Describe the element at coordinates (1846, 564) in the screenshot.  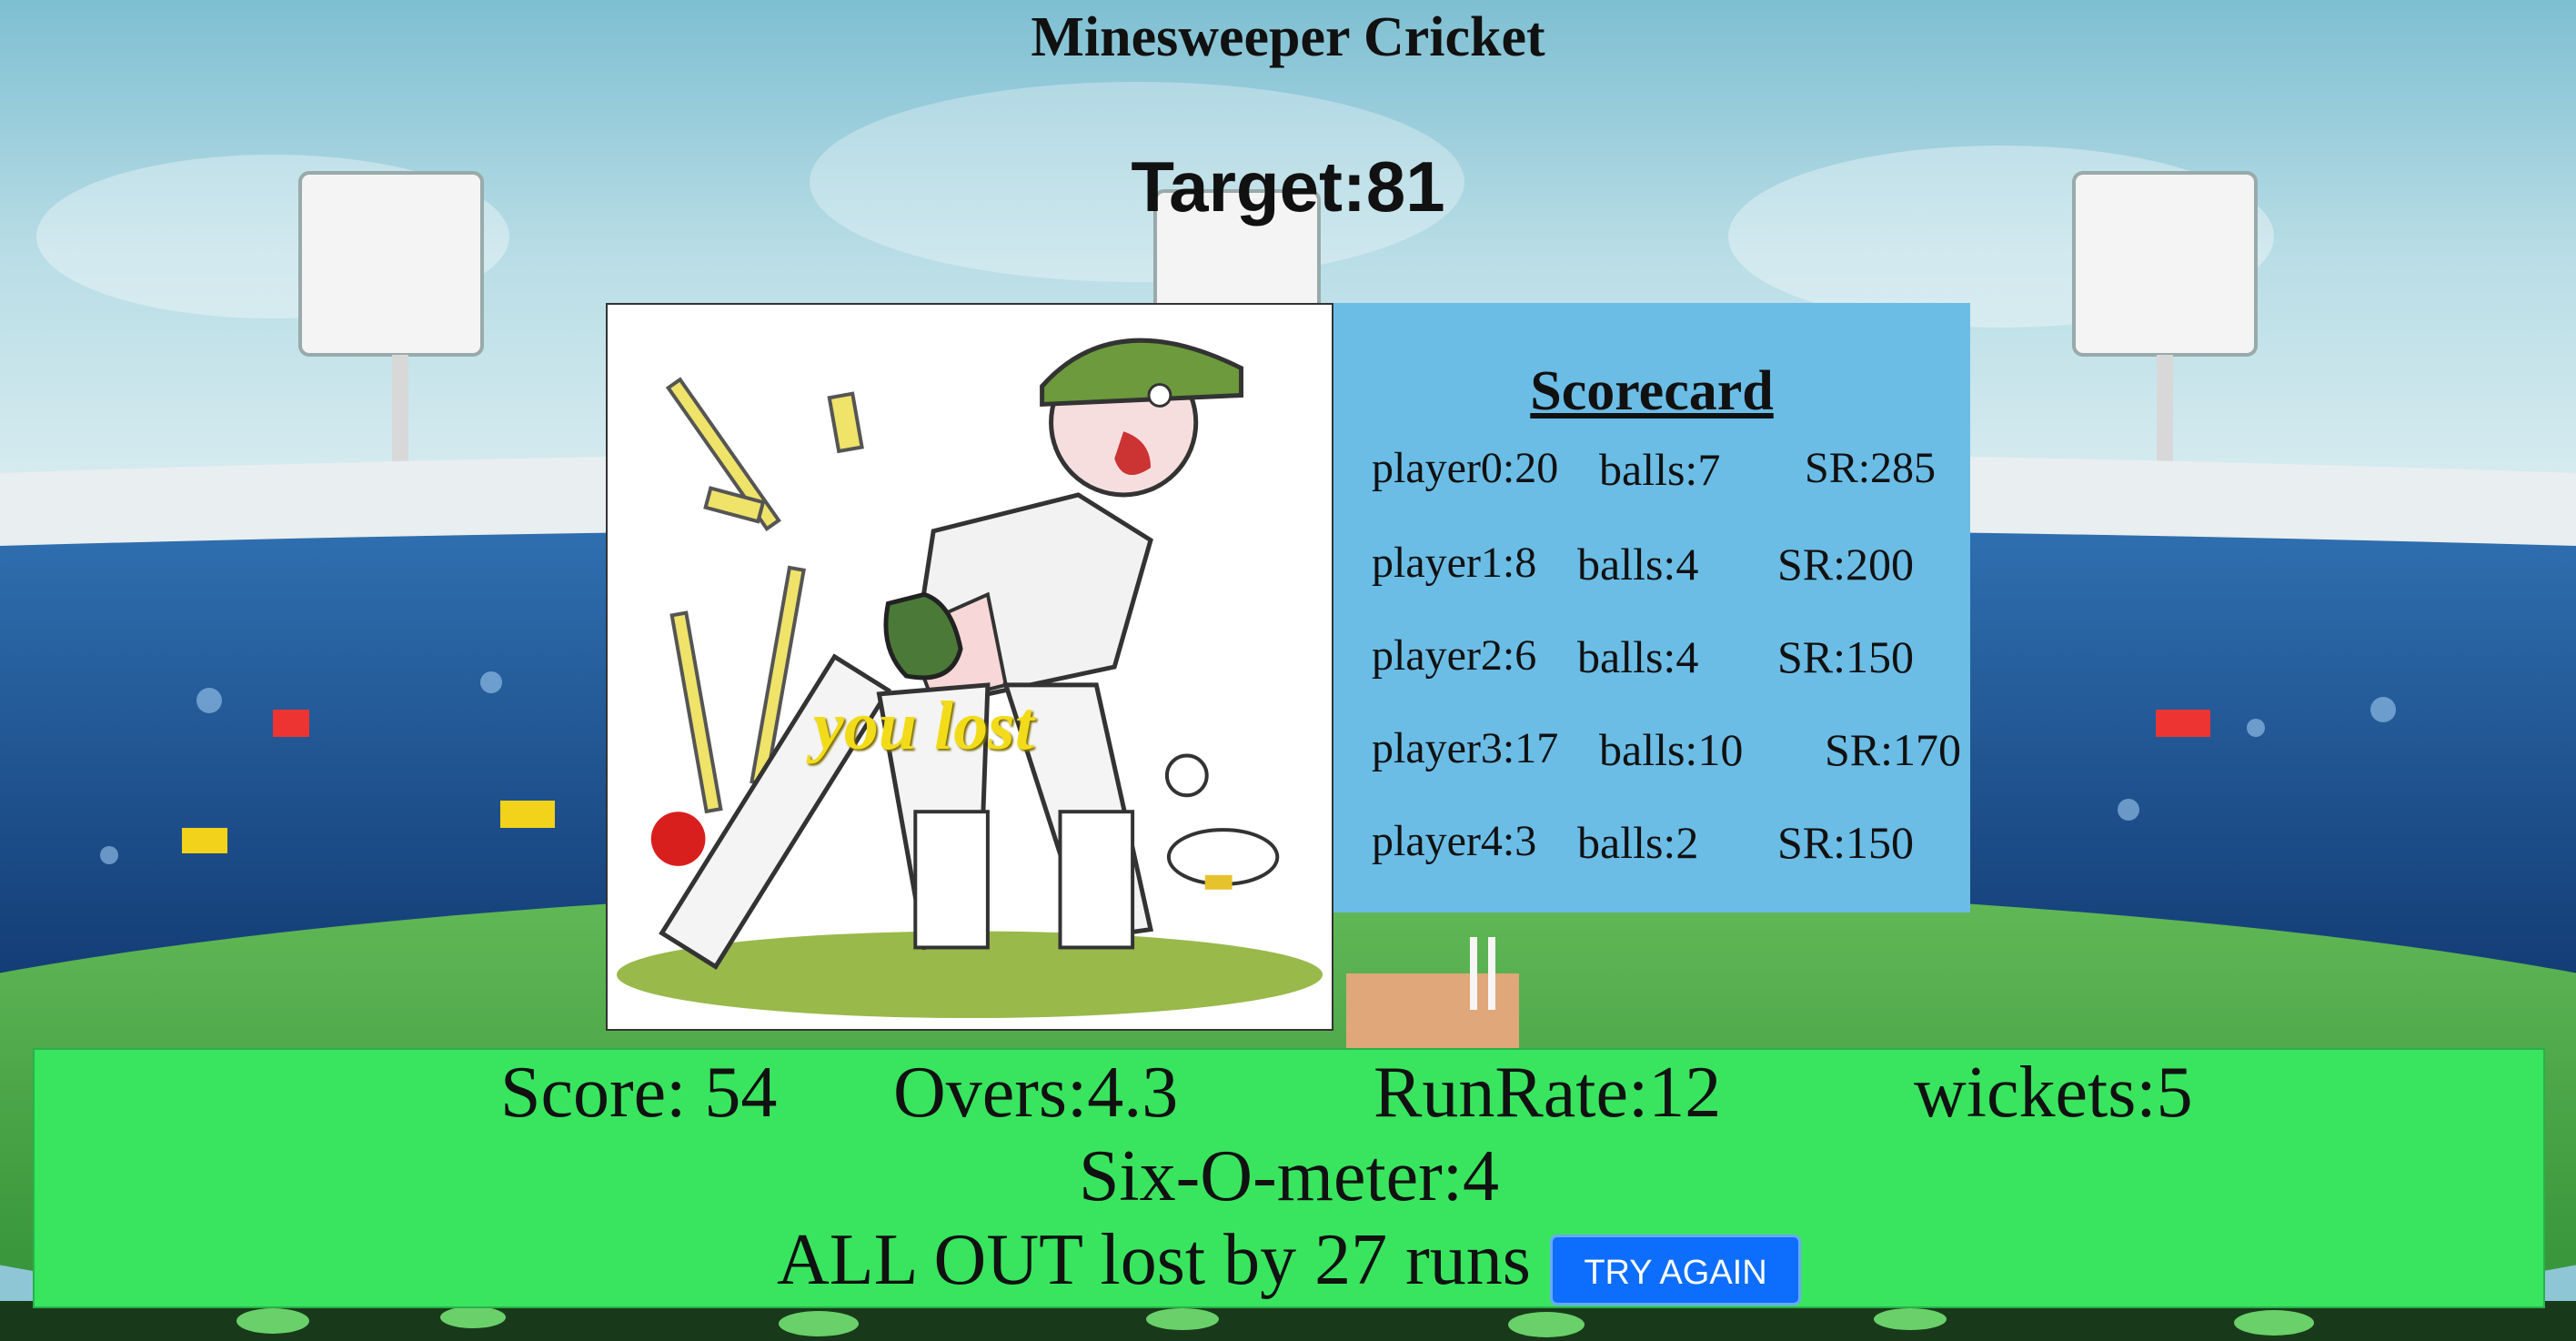
I see `player-strike-rate: SR:200` at that location.